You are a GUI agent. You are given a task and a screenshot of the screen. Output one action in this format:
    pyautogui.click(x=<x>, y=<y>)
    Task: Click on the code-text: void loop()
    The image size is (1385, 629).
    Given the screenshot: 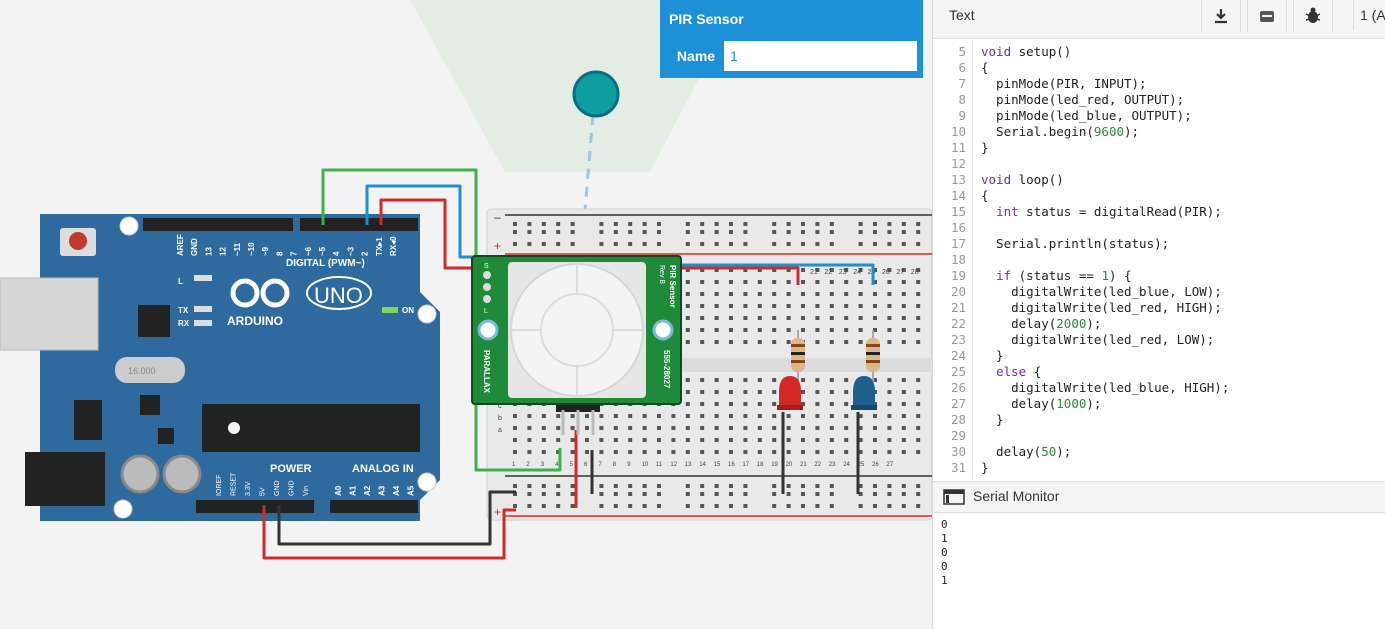 What is the action you would take?
    pyautogui.click(x=1022, y=179)
    